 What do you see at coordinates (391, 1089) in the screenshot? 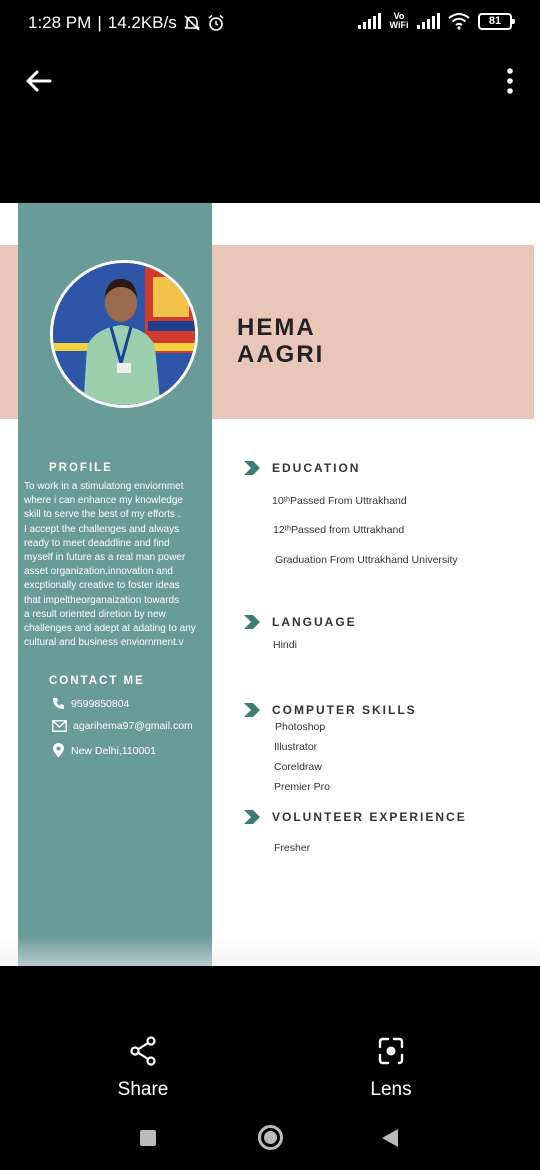
I see `lens-label: Lens` at bounding box center [391, 1089].